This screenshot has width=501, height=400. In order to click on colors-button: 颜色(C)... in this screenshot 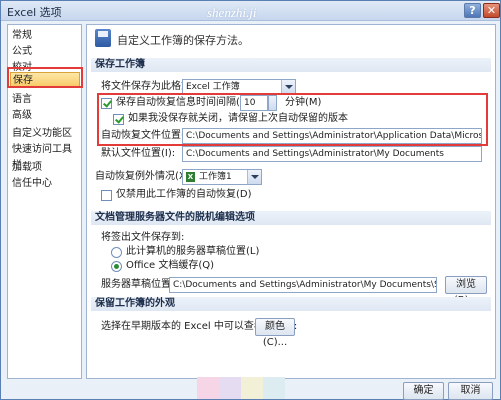, I will do `click(275, 333)`.